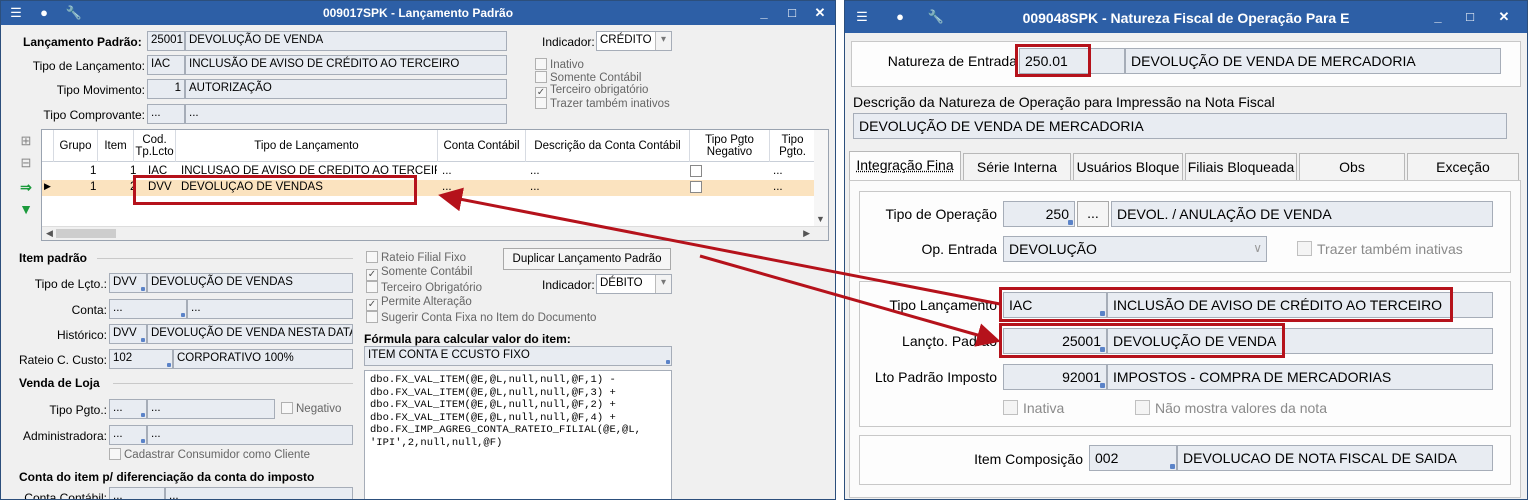 The width and height of the screenshot is (1528, 500). What do you see at coordinates (49, 233) in the screenshot?
I see `chevron-left-icon: ◀` at bounding box center [49, 233].